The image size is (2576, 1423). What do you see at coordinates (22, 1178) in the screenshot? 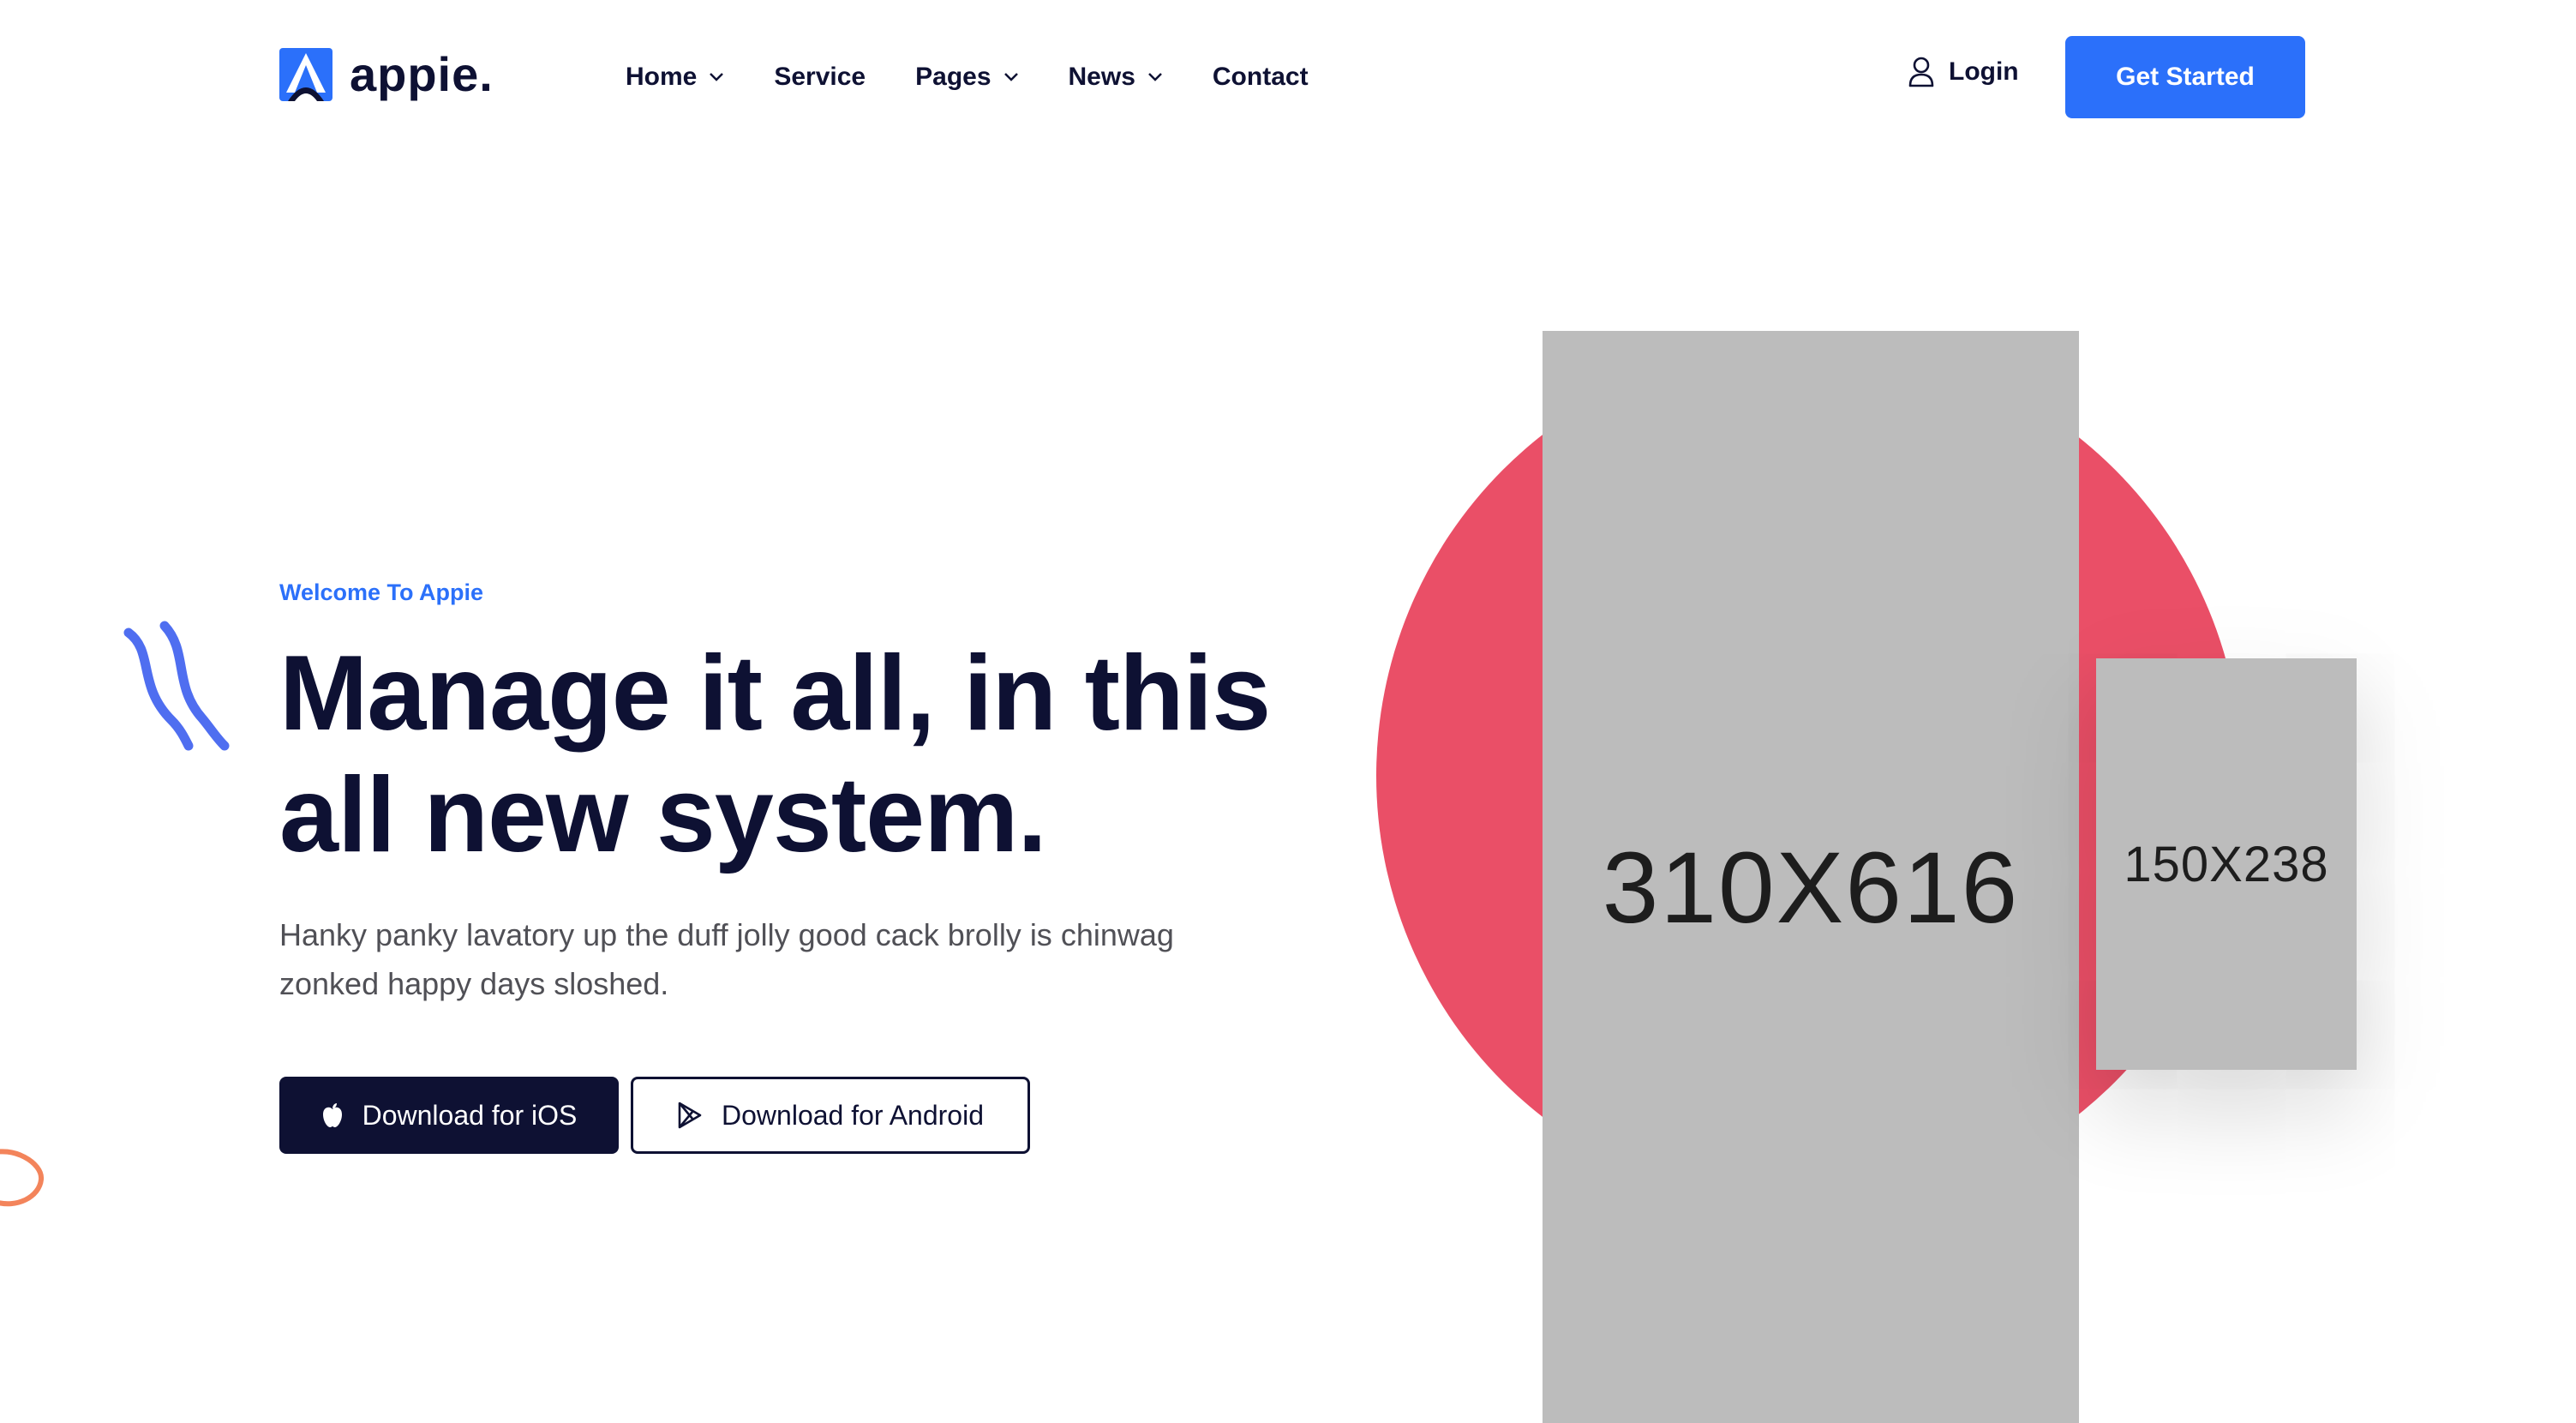
I see `decorative-blob-icon` at bounding box center [22, 1178].